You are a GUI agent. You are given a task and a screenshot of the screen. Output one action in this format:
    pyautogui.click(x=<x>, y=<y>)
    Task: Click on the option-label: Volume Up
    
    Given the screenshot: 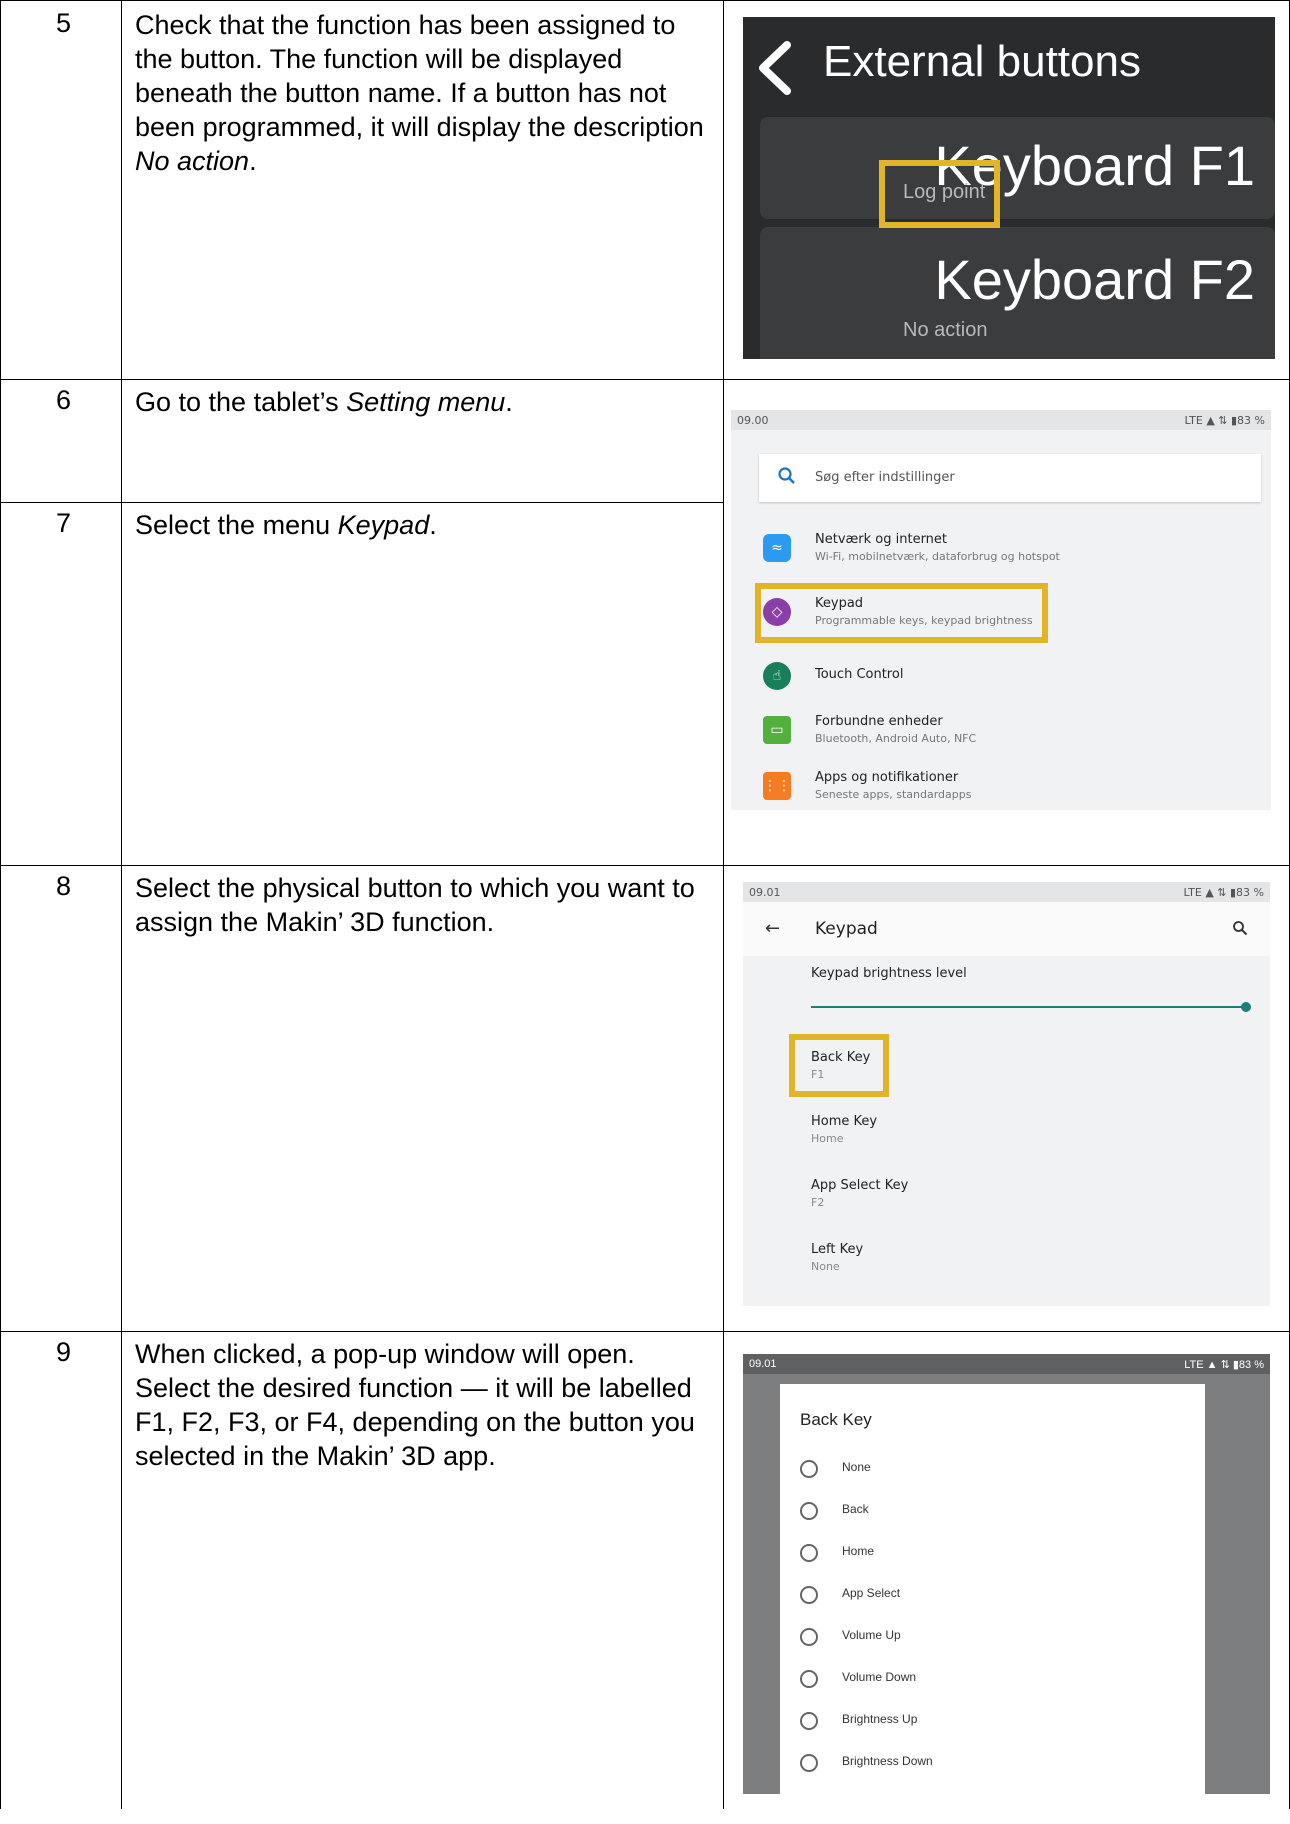 What is the action you would take?
    pyautogui.click(x=871, y=1635)
    